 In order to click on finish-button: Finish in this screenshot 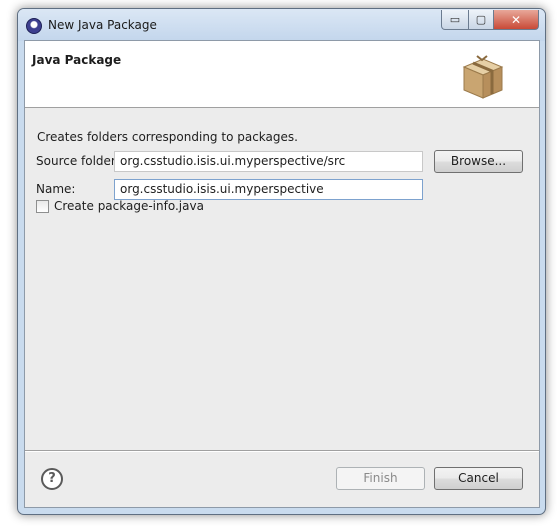, I will do `click(380, 478)`.